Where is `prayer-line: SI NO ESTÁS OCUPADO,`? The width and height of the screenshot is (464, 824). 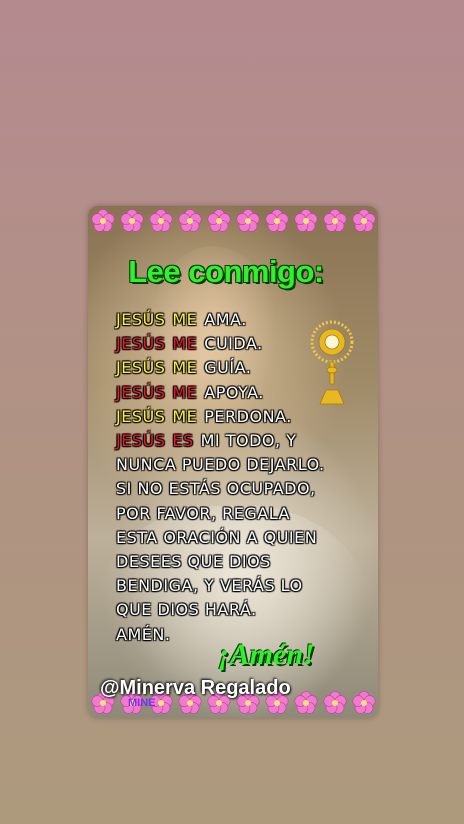 prayer-line: SI NO ESTÁS OCUPADO, is located at coordinates (241, 489).